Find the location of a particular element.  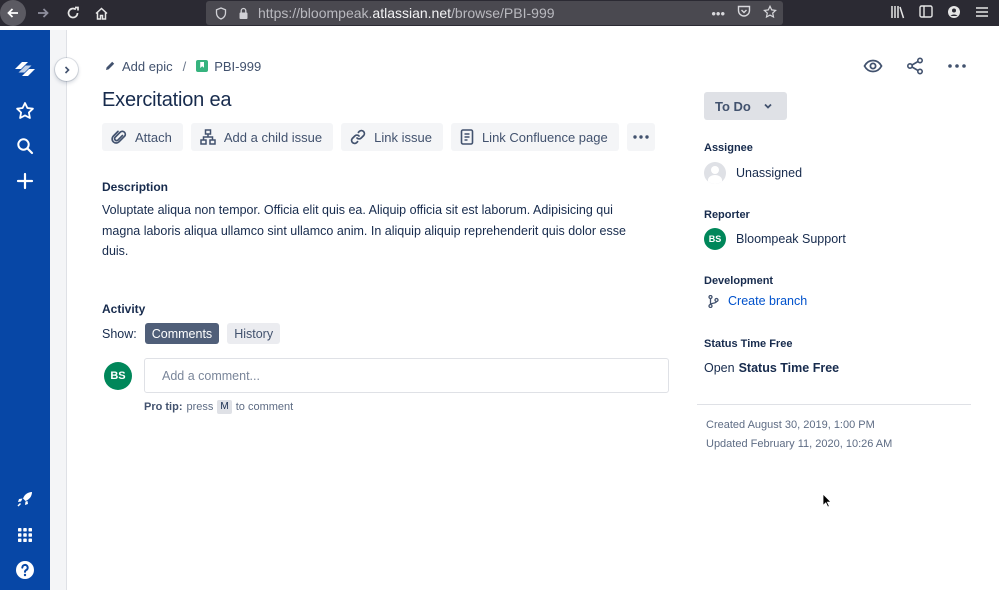

status-time-heading: Status Time Free is located at coordinates (748, 344).